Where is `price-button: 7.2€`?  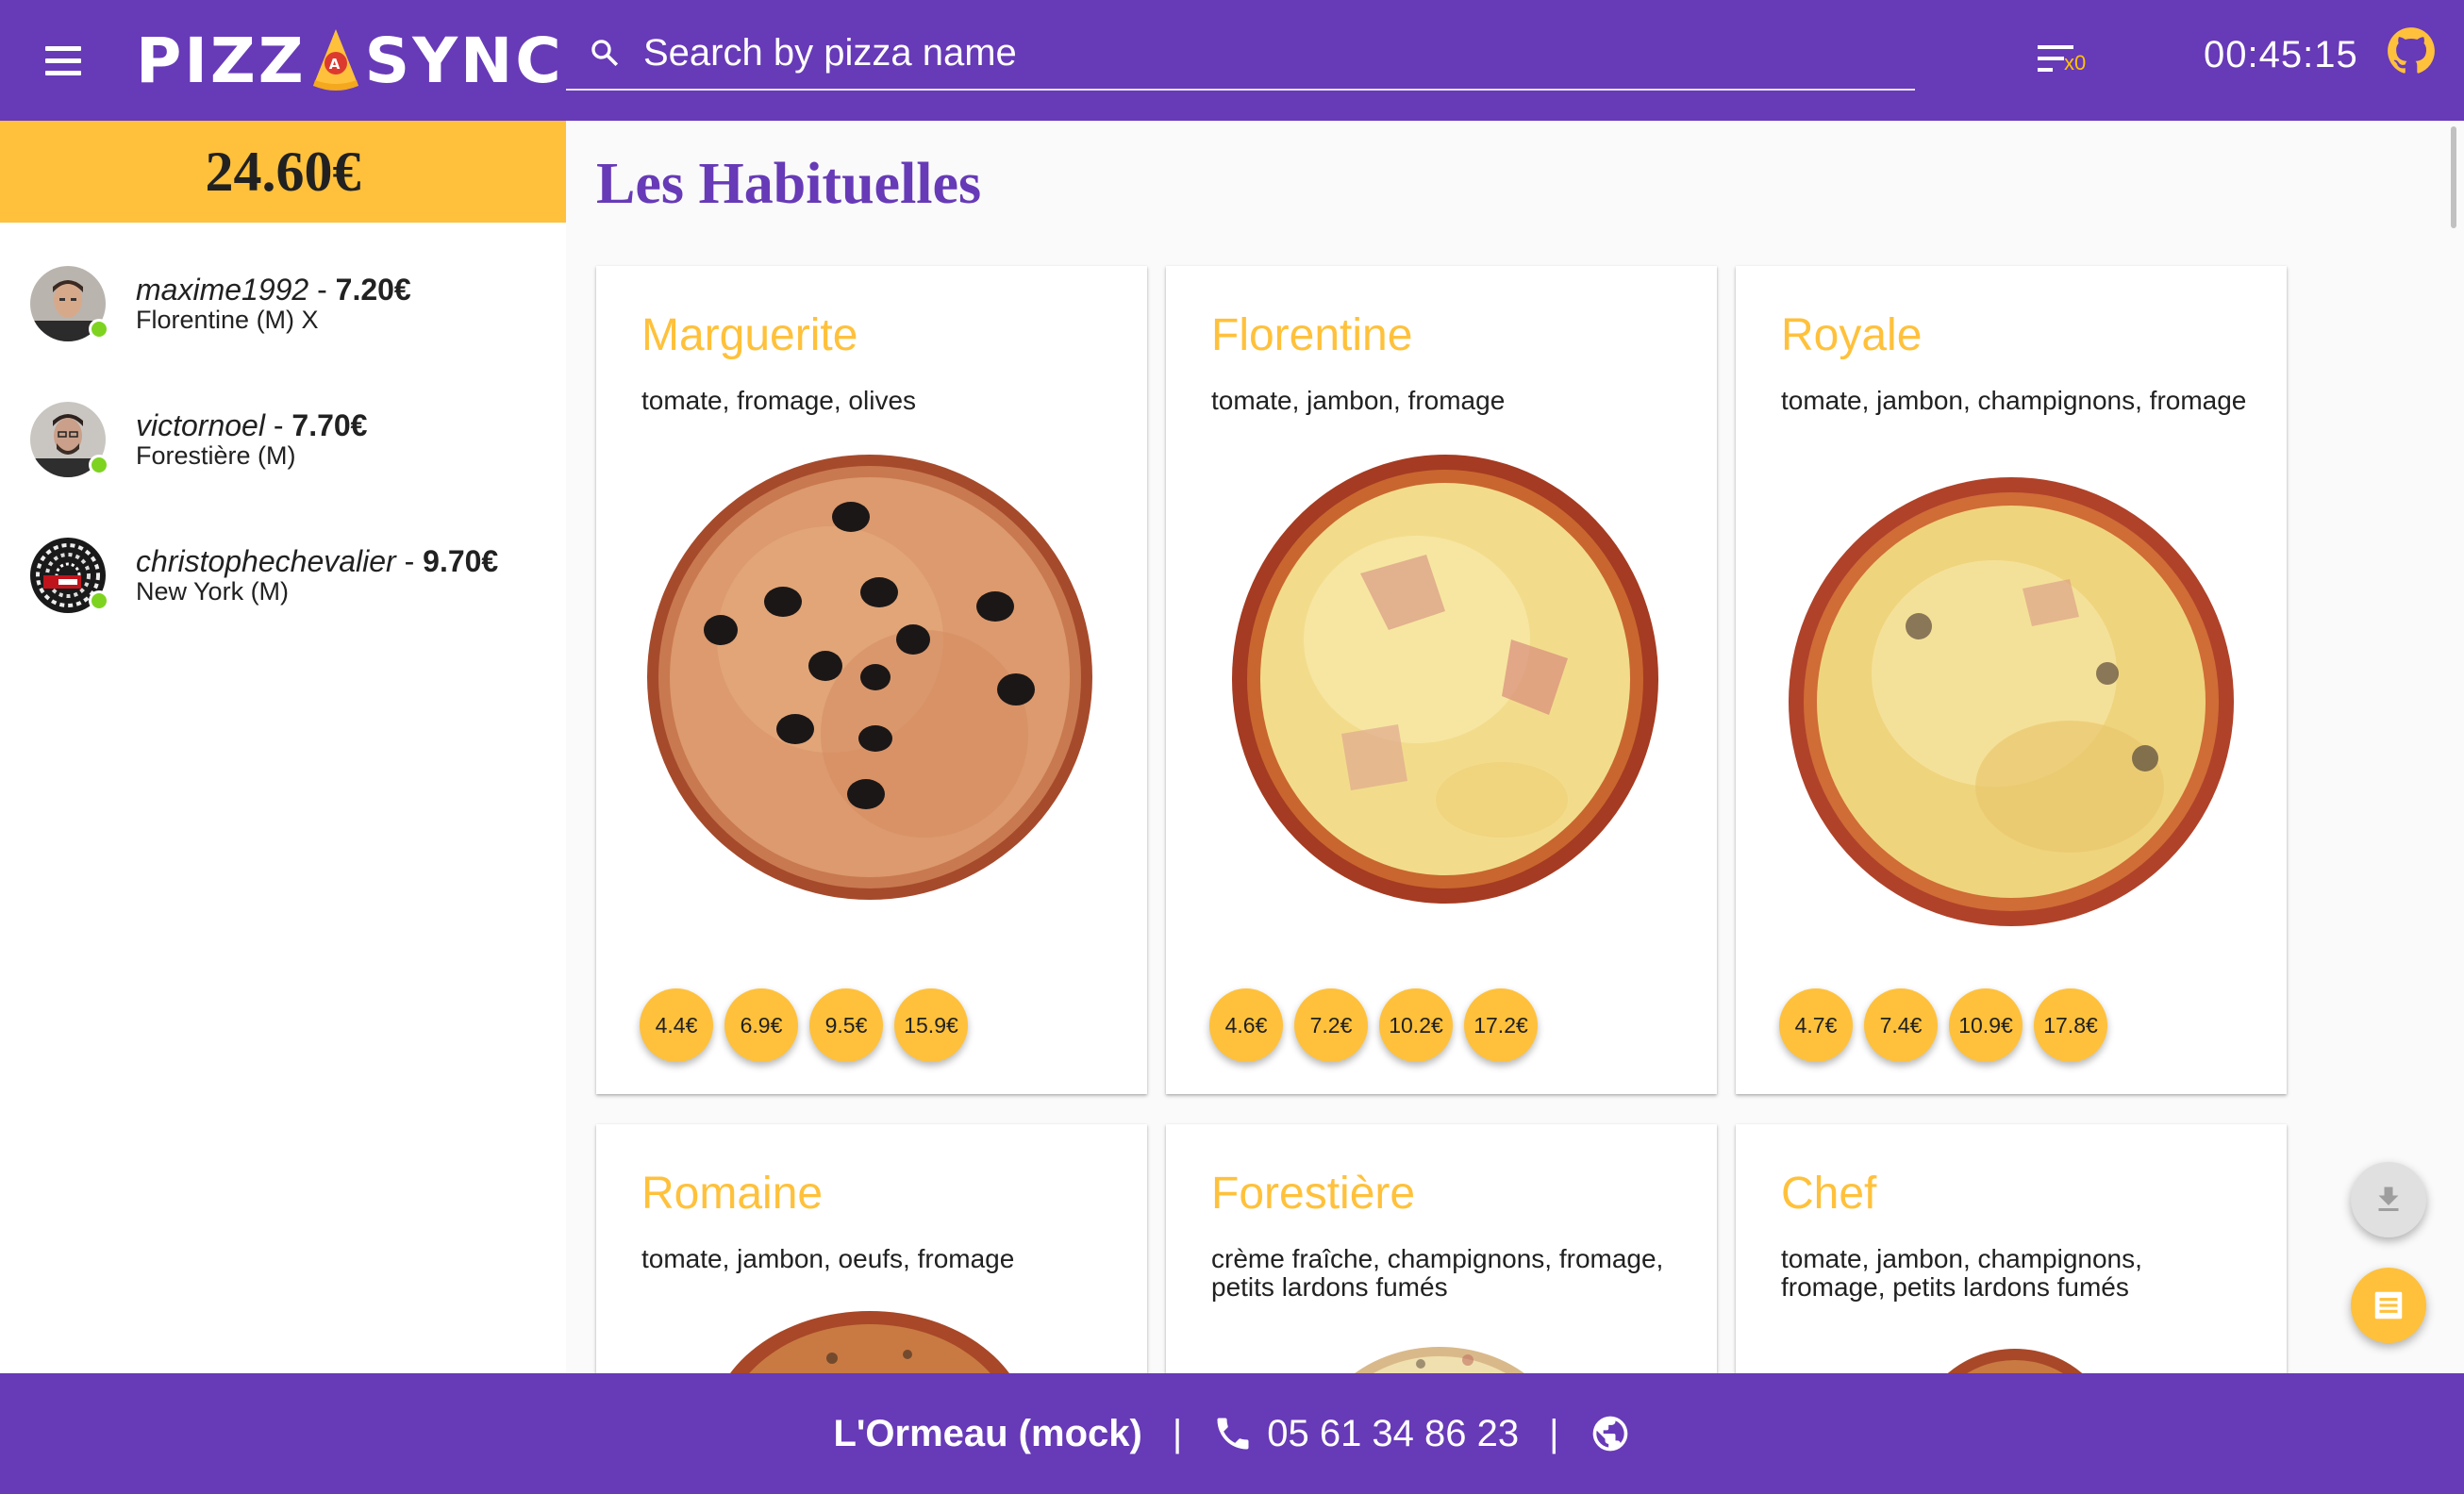
price-button: 7.2€ is located at coordinates (1331, 1025).